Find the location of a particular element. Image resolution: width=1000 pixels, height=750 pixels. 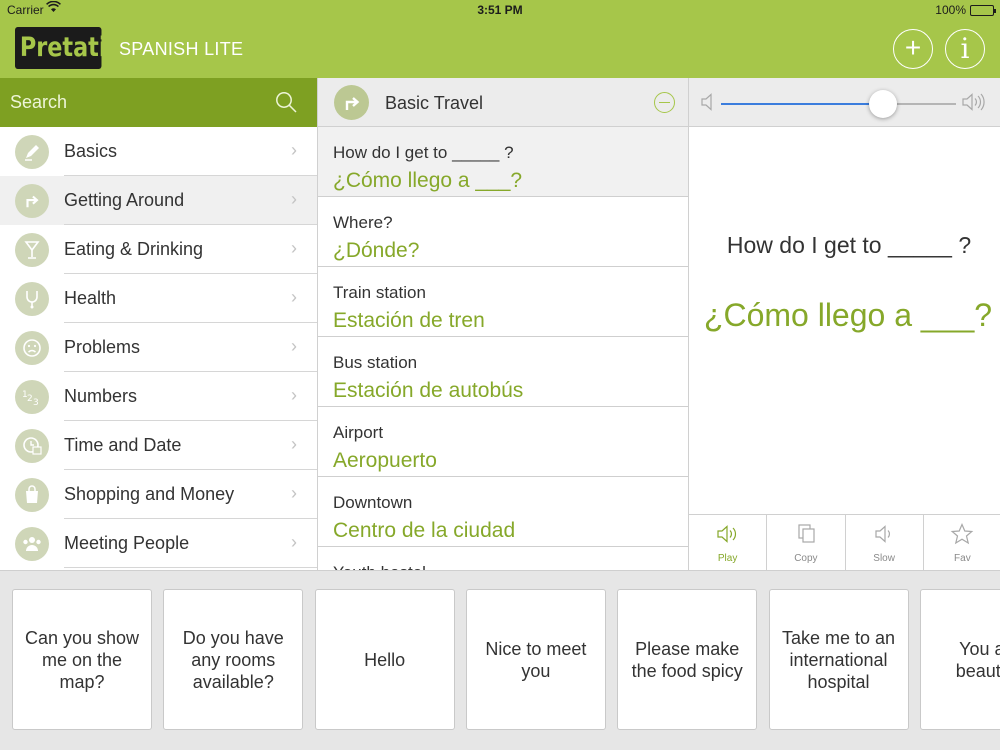

battery-indicator: 100% is located at coordinates (965, 10).